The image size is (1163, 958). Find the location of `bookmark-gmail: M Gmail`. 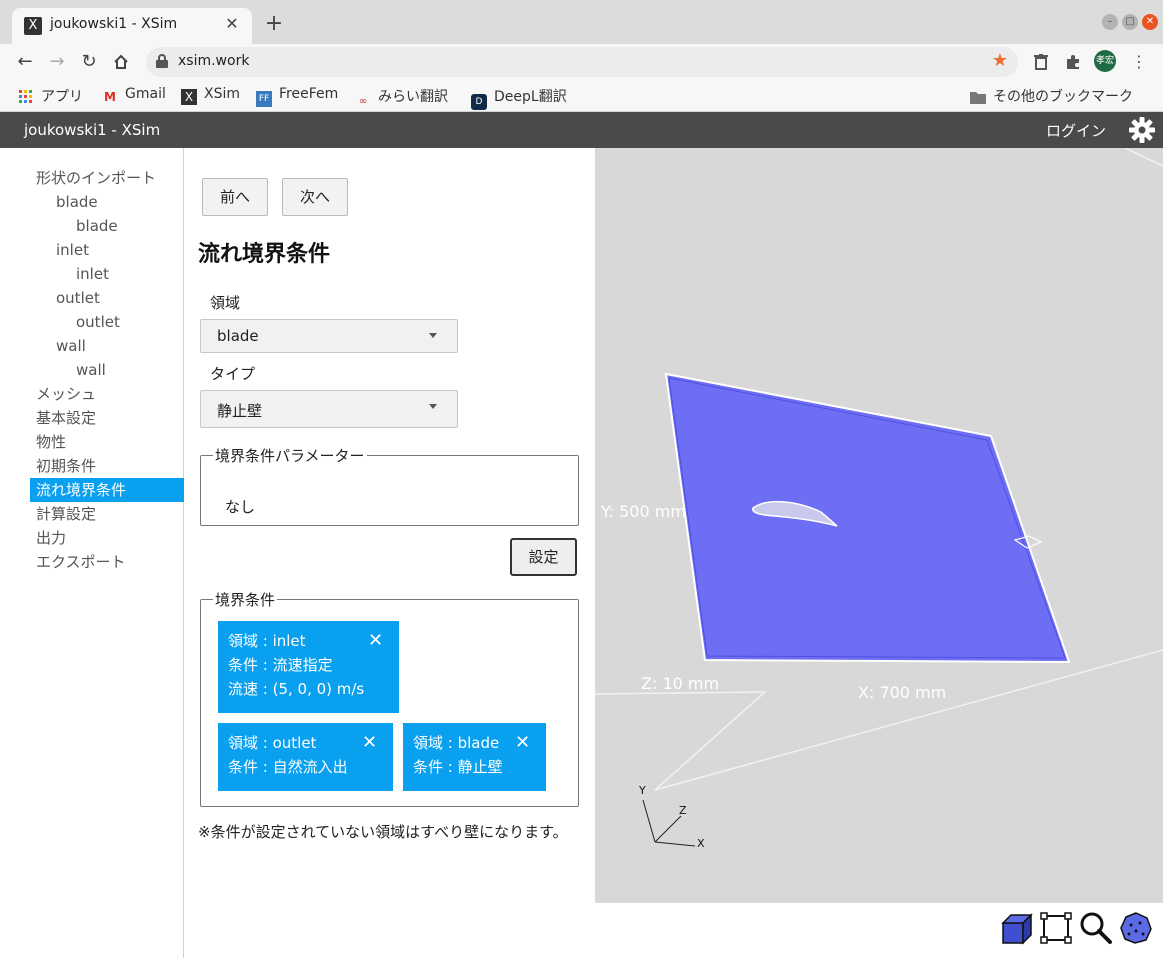

bookmark-gmail: M Gmail is located at coordinates (134, 95).